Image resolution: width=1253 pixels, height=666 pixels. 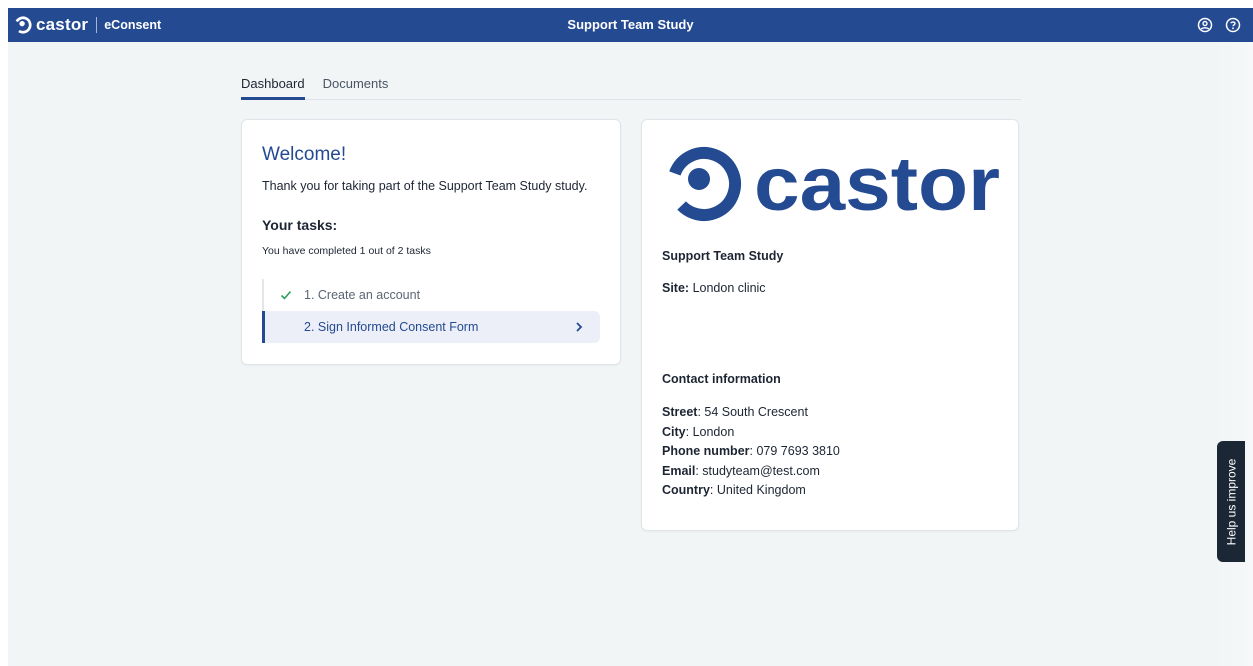 What do you see at coordinates (97, 25) in the screenshot?
I see `brand-divider` at bounding box center [97, 25].